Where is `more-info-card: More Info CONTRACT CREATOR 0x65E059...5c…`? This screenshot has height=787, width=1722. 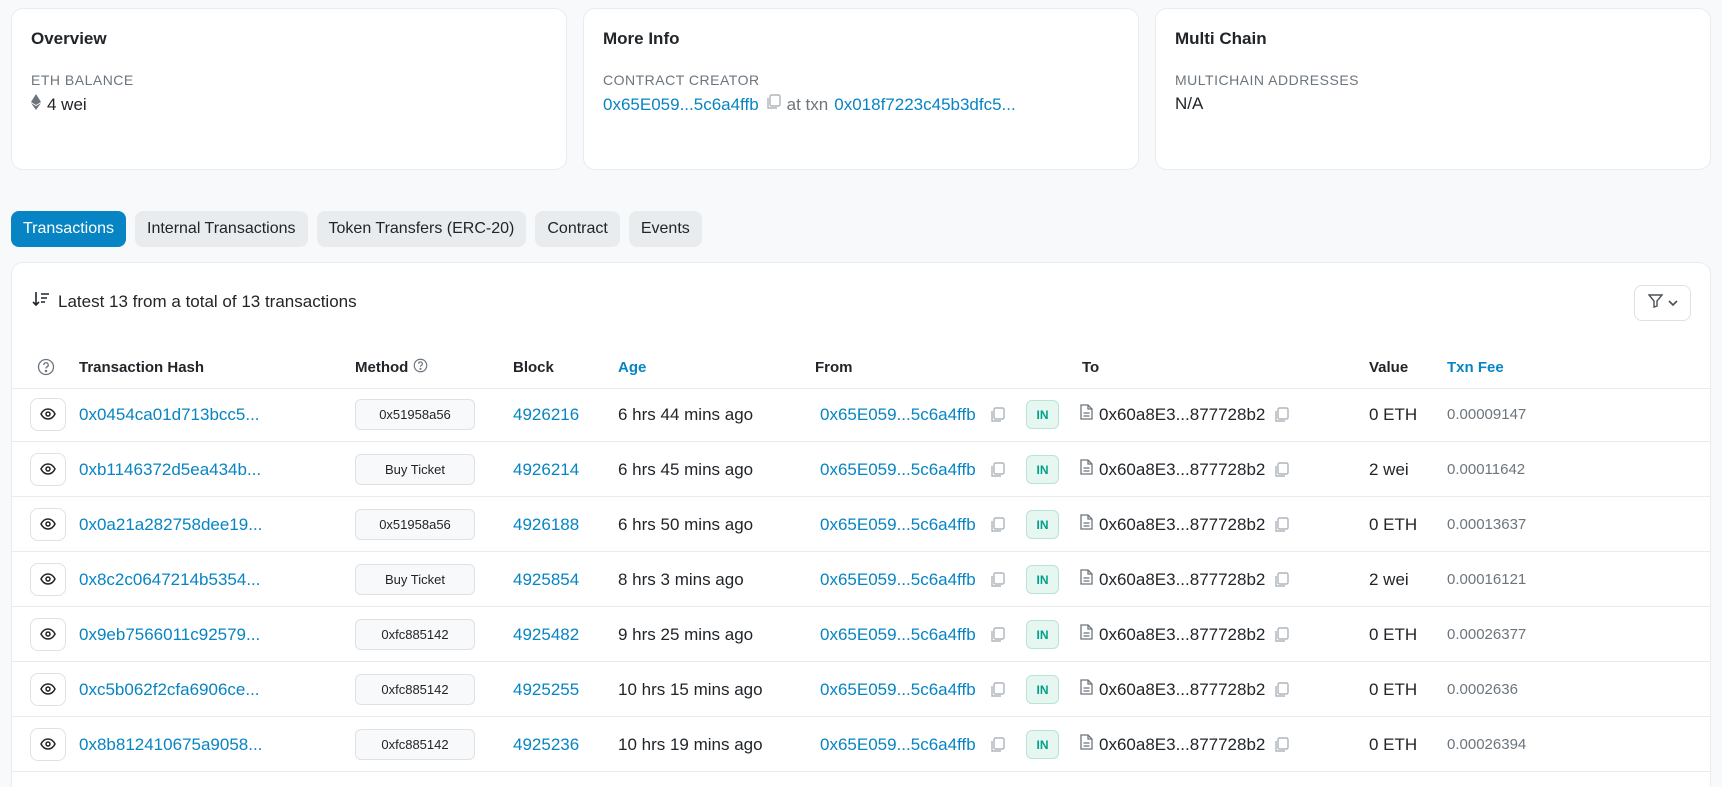
more-info-card: More Info CONTRACT CREATOR 0x65E059...5c… is located at coordinates (861, 89).